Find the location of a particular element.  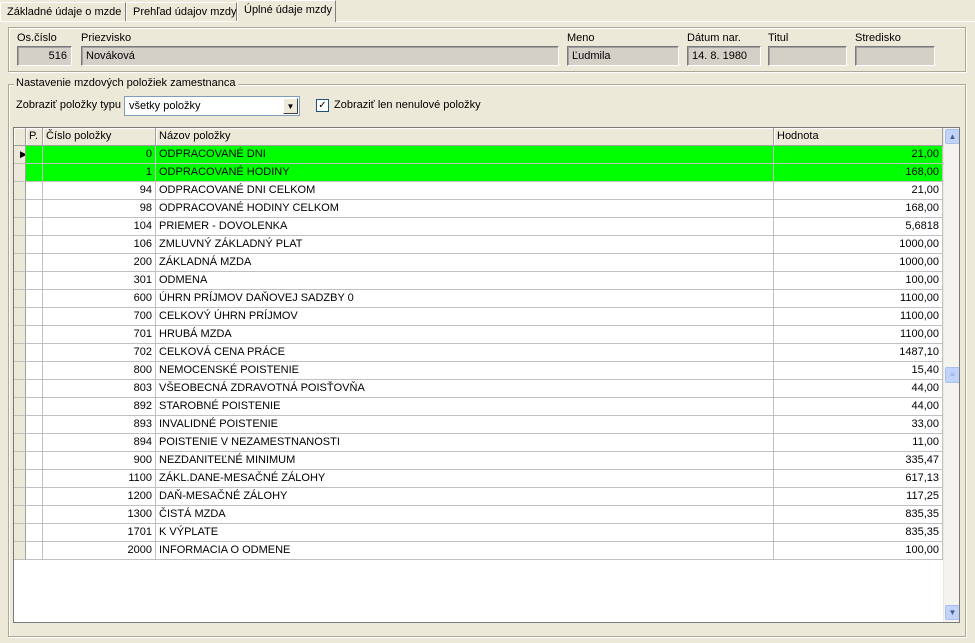

cell-nazov: NEZDANITEĽNÉ MINIMUM is located at coordinates (465, 461).